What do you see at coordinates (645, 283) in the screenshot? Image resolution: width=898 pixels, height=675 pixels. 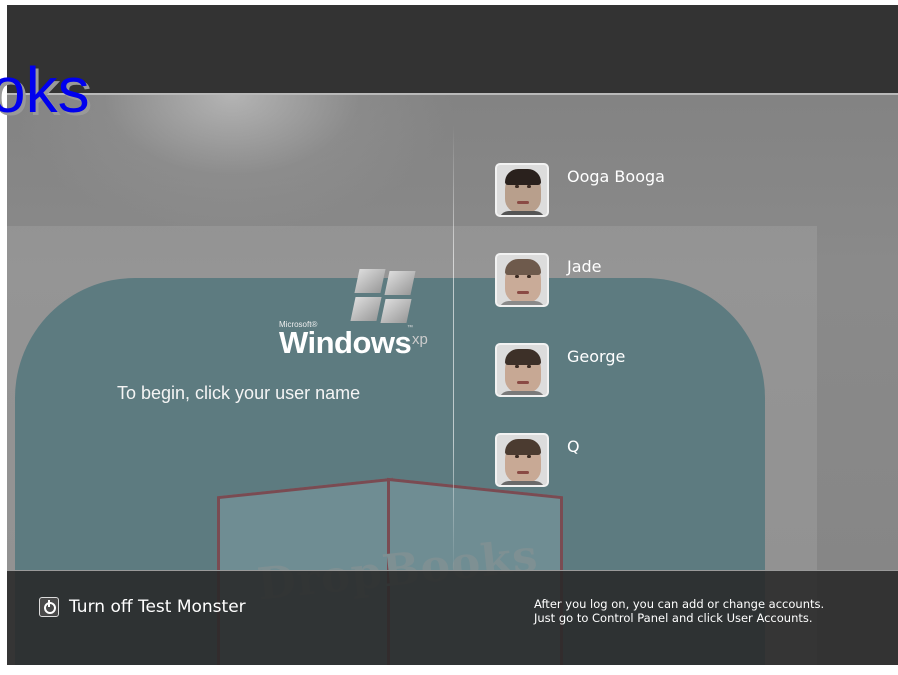 I see `user-account-jade: Jade` at bounding box center [645, 283].